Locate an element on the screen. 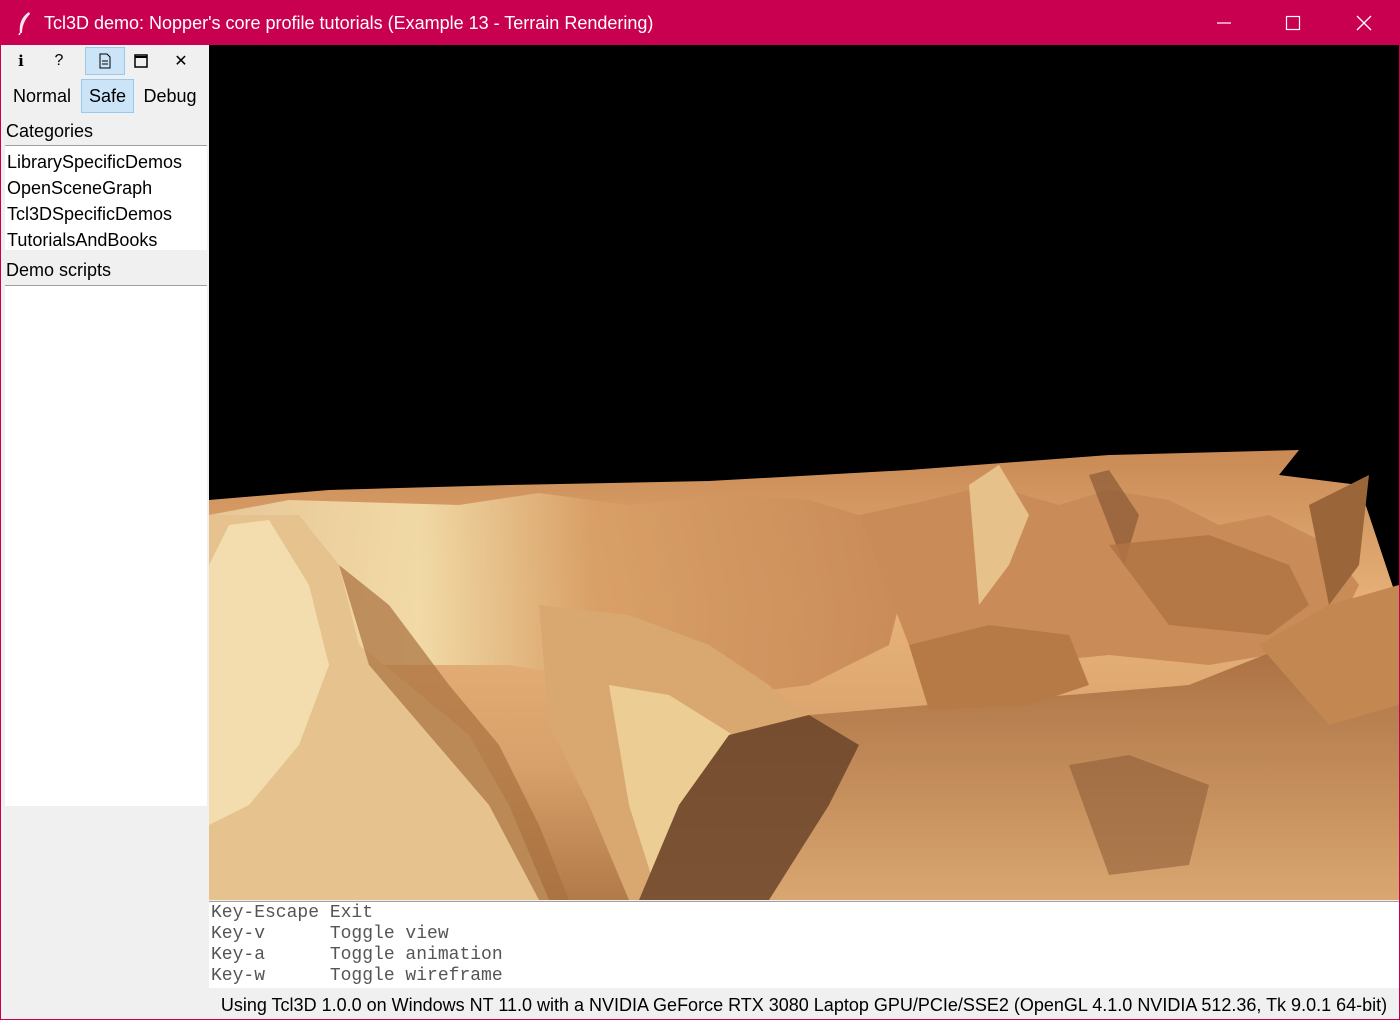 The width and height of the screenshot is (1400, 1020). fullscreen-icon is located at coordinates (141, 61).